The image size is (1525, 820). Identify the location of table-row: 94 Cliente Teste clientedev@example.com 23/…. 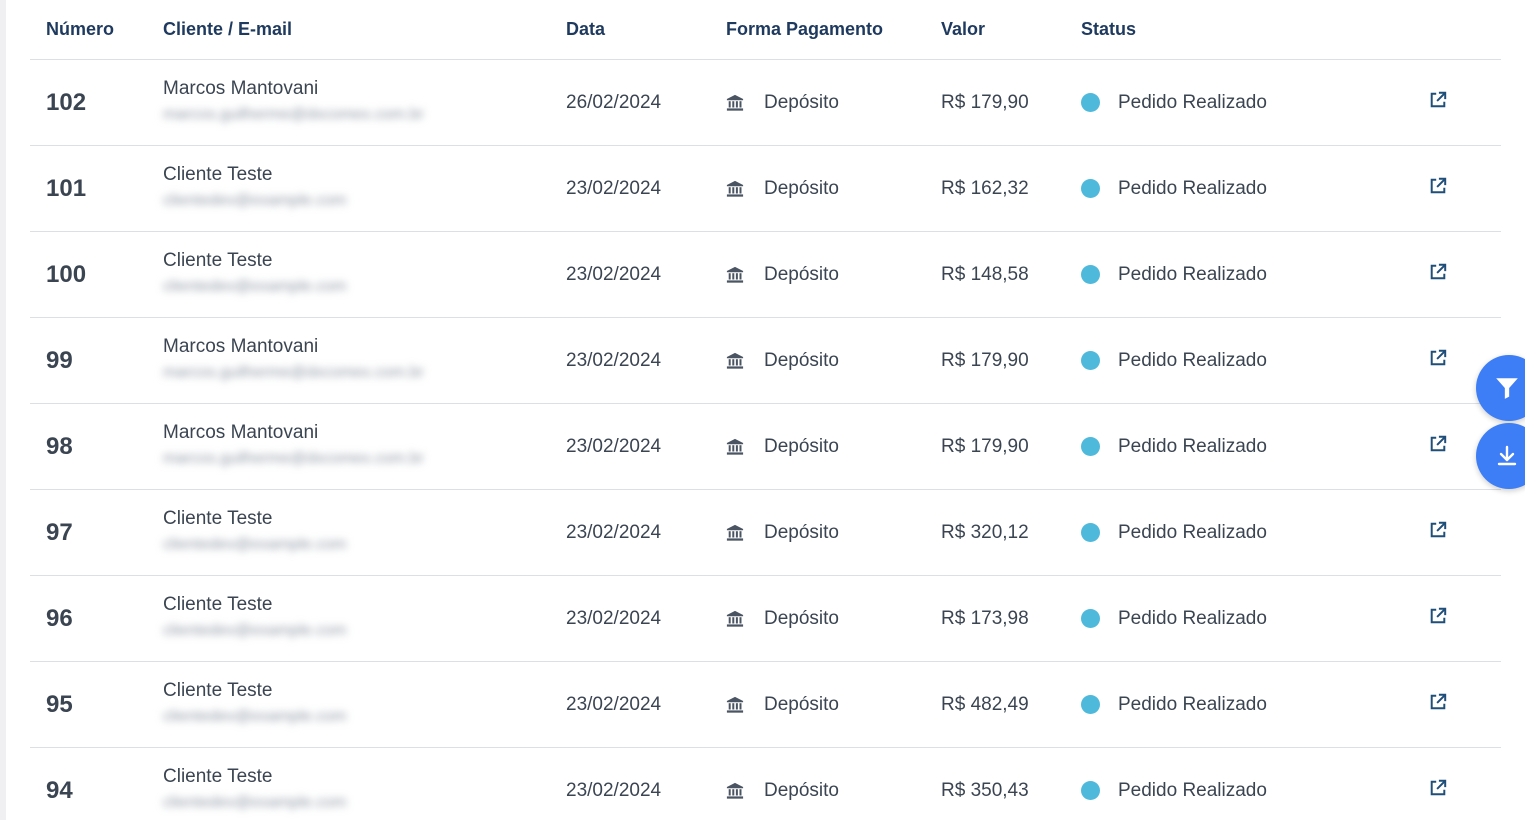
(765, 783).